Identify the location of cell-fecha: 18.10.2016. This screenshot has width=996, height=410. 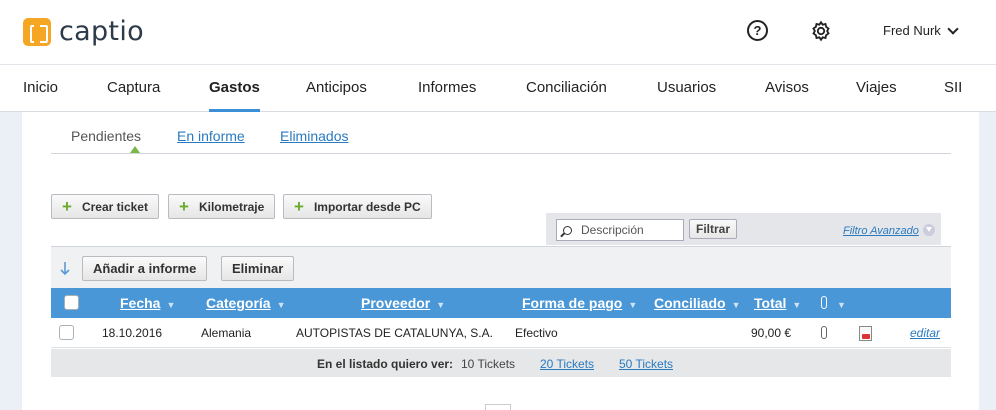
(132, 333).